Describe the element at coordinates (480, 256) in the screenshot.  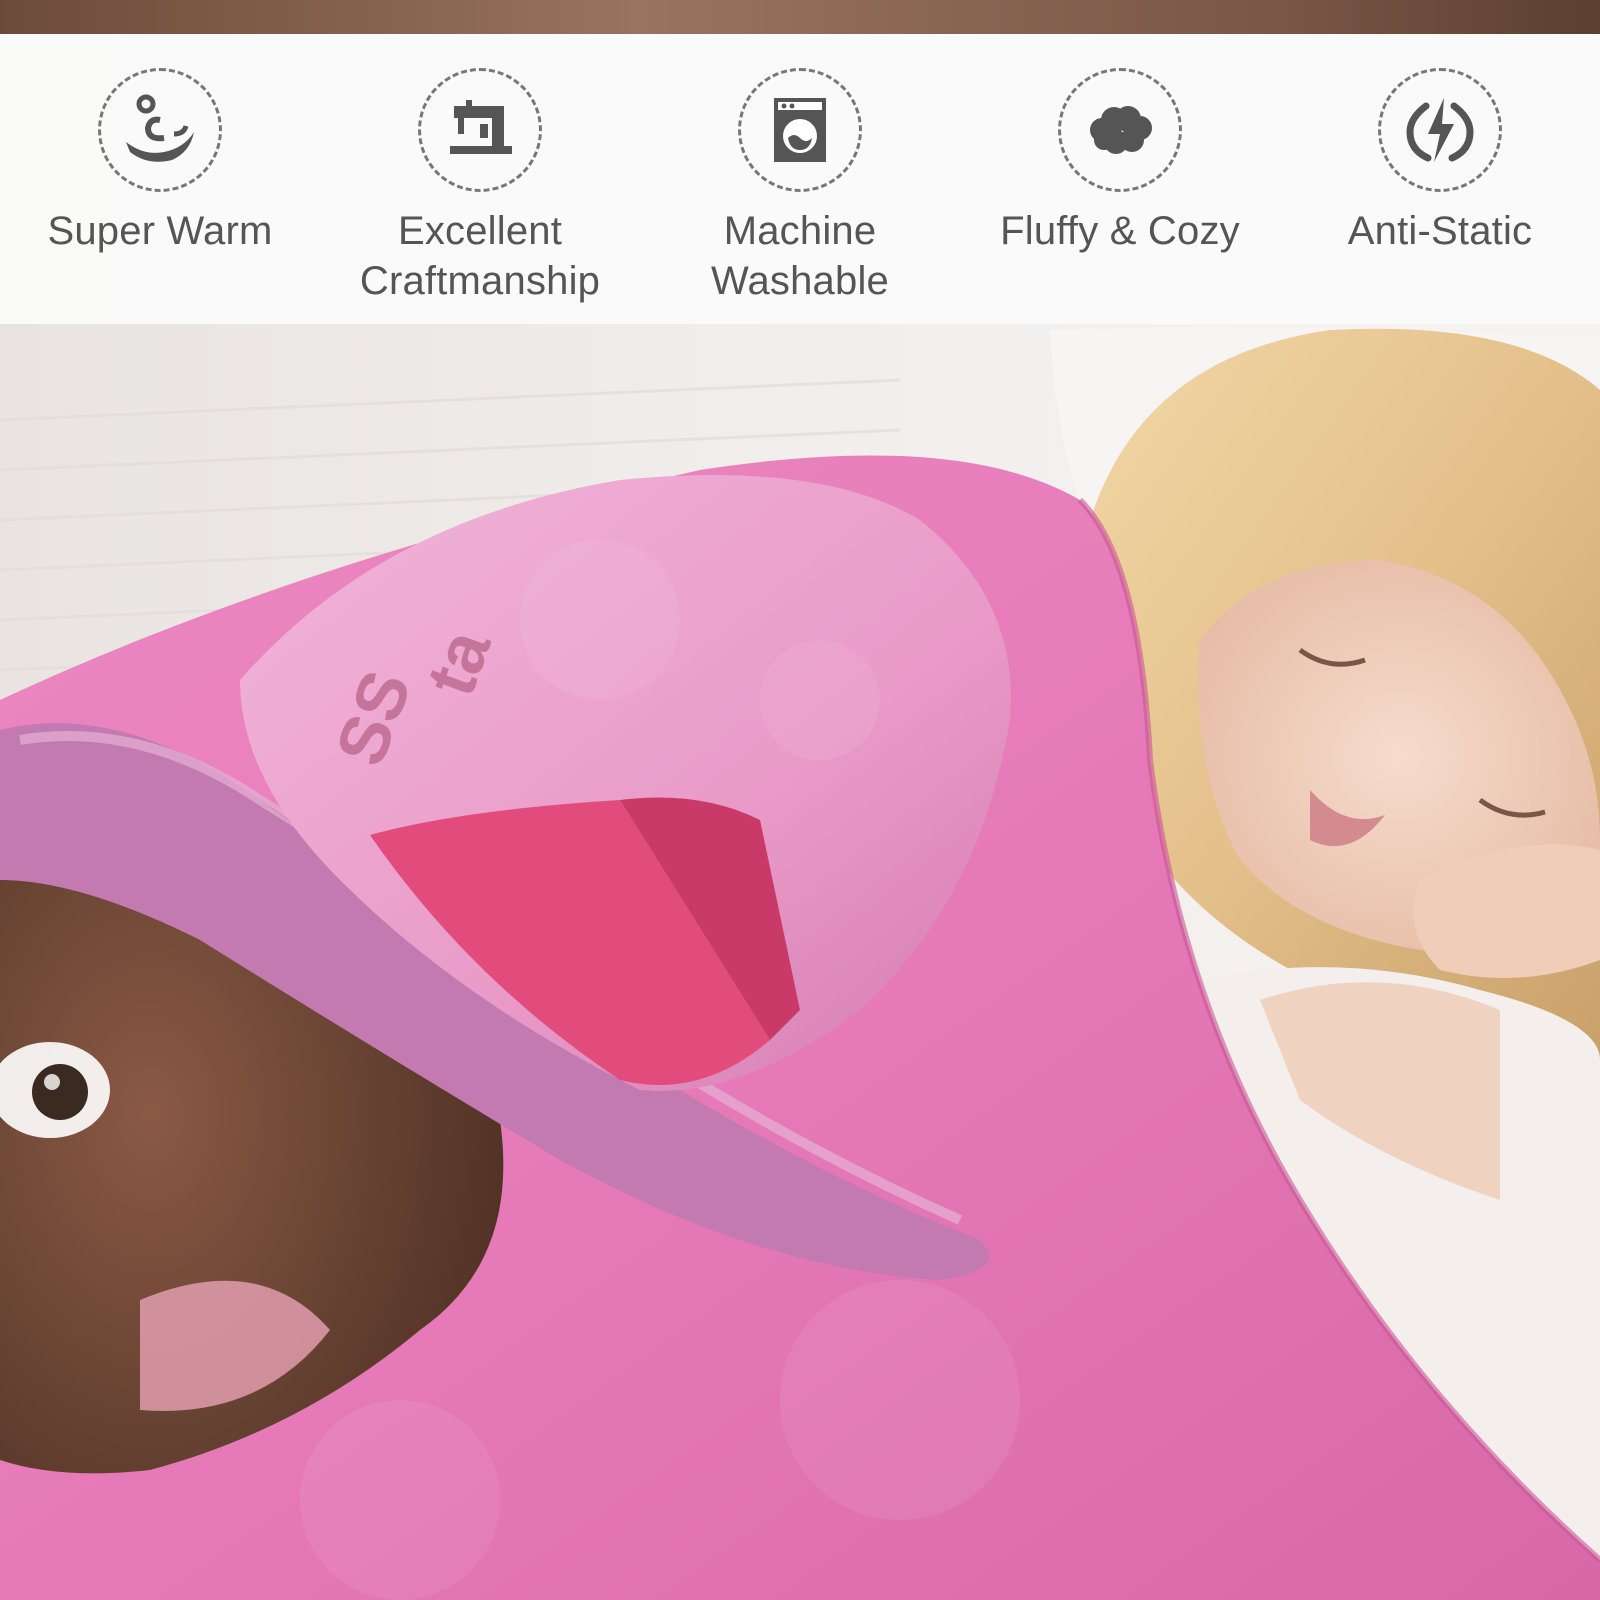
I see `feature-label: Excellent Craftmanship` at that location.